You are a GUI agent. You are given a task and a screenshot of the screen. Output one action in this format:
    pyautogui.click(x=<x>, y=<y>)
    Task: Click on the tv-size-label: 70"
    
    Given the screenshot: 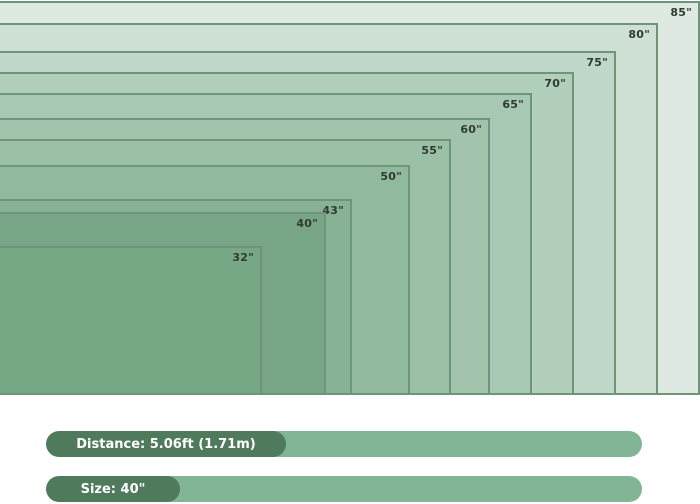 What is the action you would take?
    pyautogui.click(x=555, y=83)
    